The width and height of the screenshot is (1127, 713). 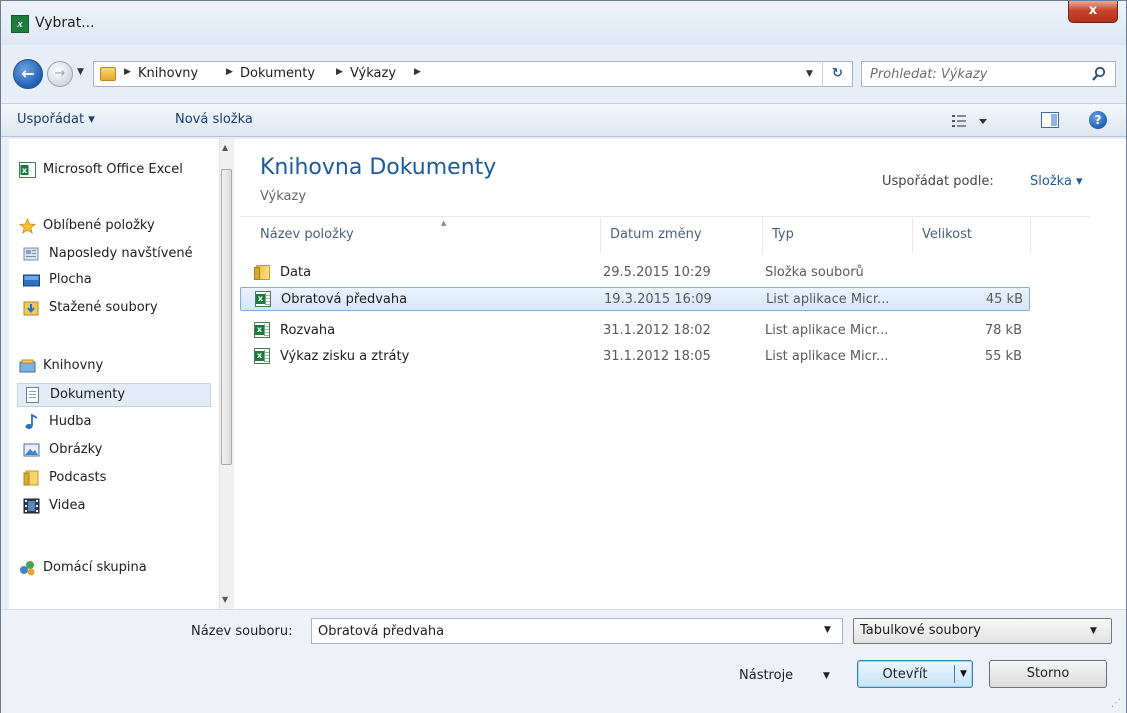 I want to click on nav-item-documents: Dokumenty, so click(x=114, y=395).